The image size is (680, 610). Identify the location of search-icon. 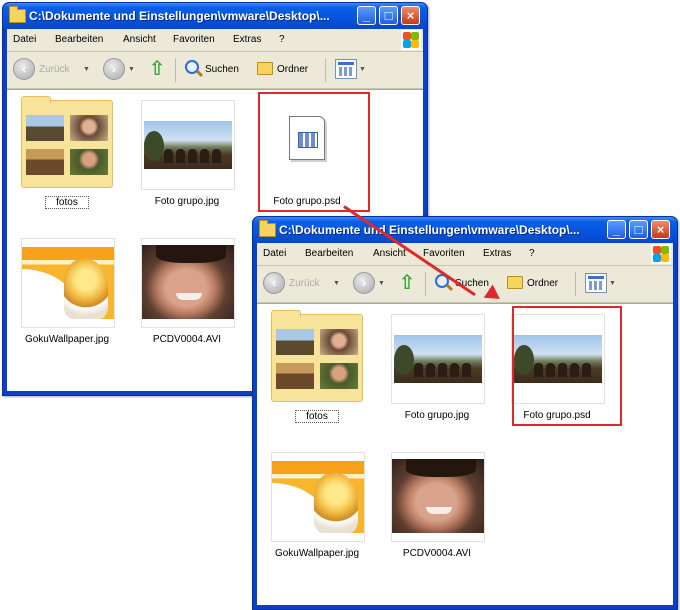
(192, 67).